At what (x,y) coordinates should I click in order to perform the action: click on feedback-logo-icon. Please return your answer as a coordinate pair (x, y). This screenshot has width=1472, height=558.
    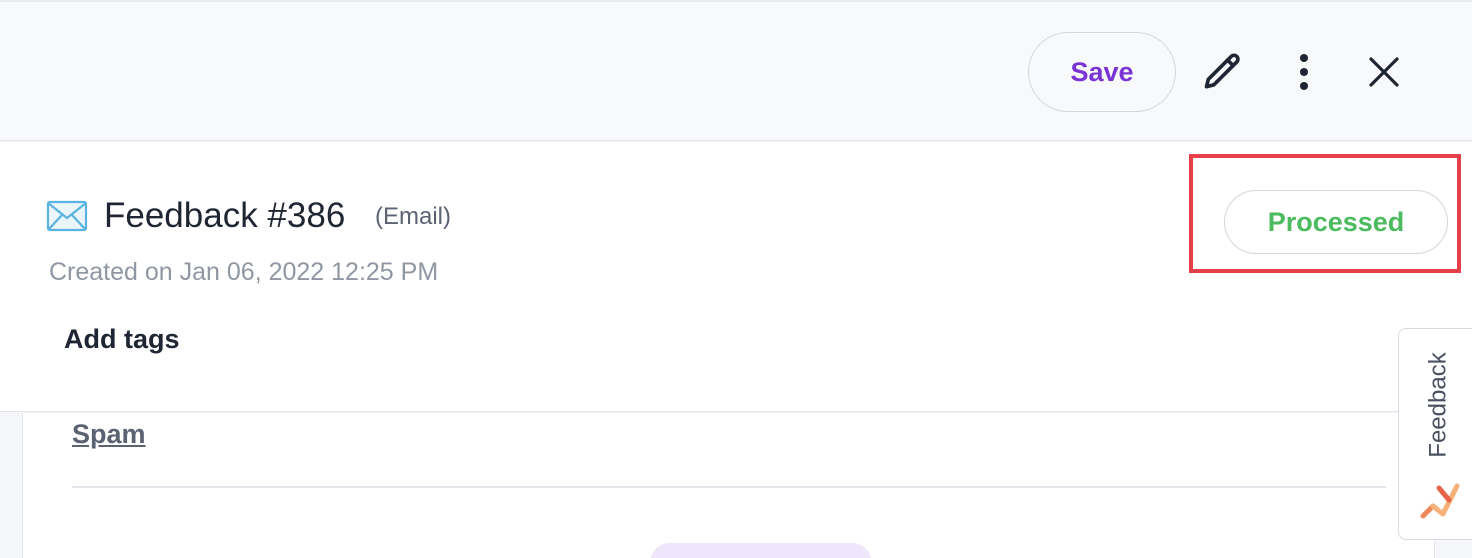
    Looking at the image, I should click on (1440, 499).